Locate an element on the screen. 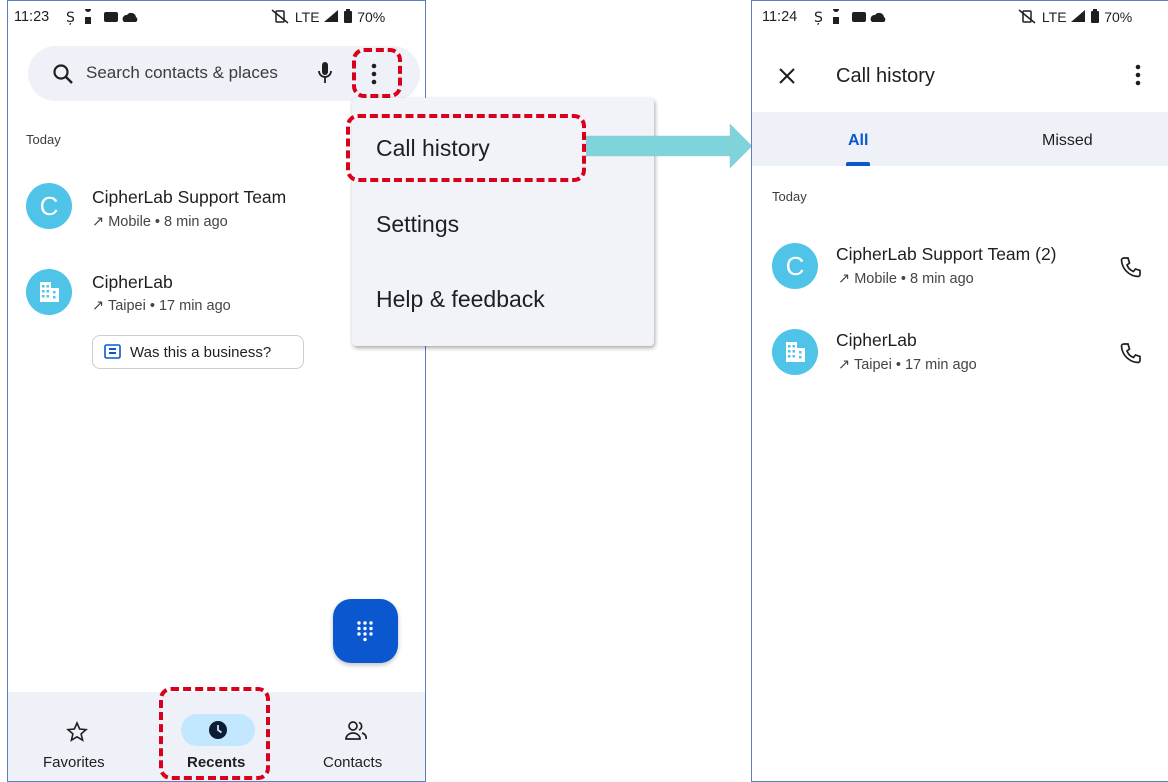  star-icon is located at coordinates (77, 731).